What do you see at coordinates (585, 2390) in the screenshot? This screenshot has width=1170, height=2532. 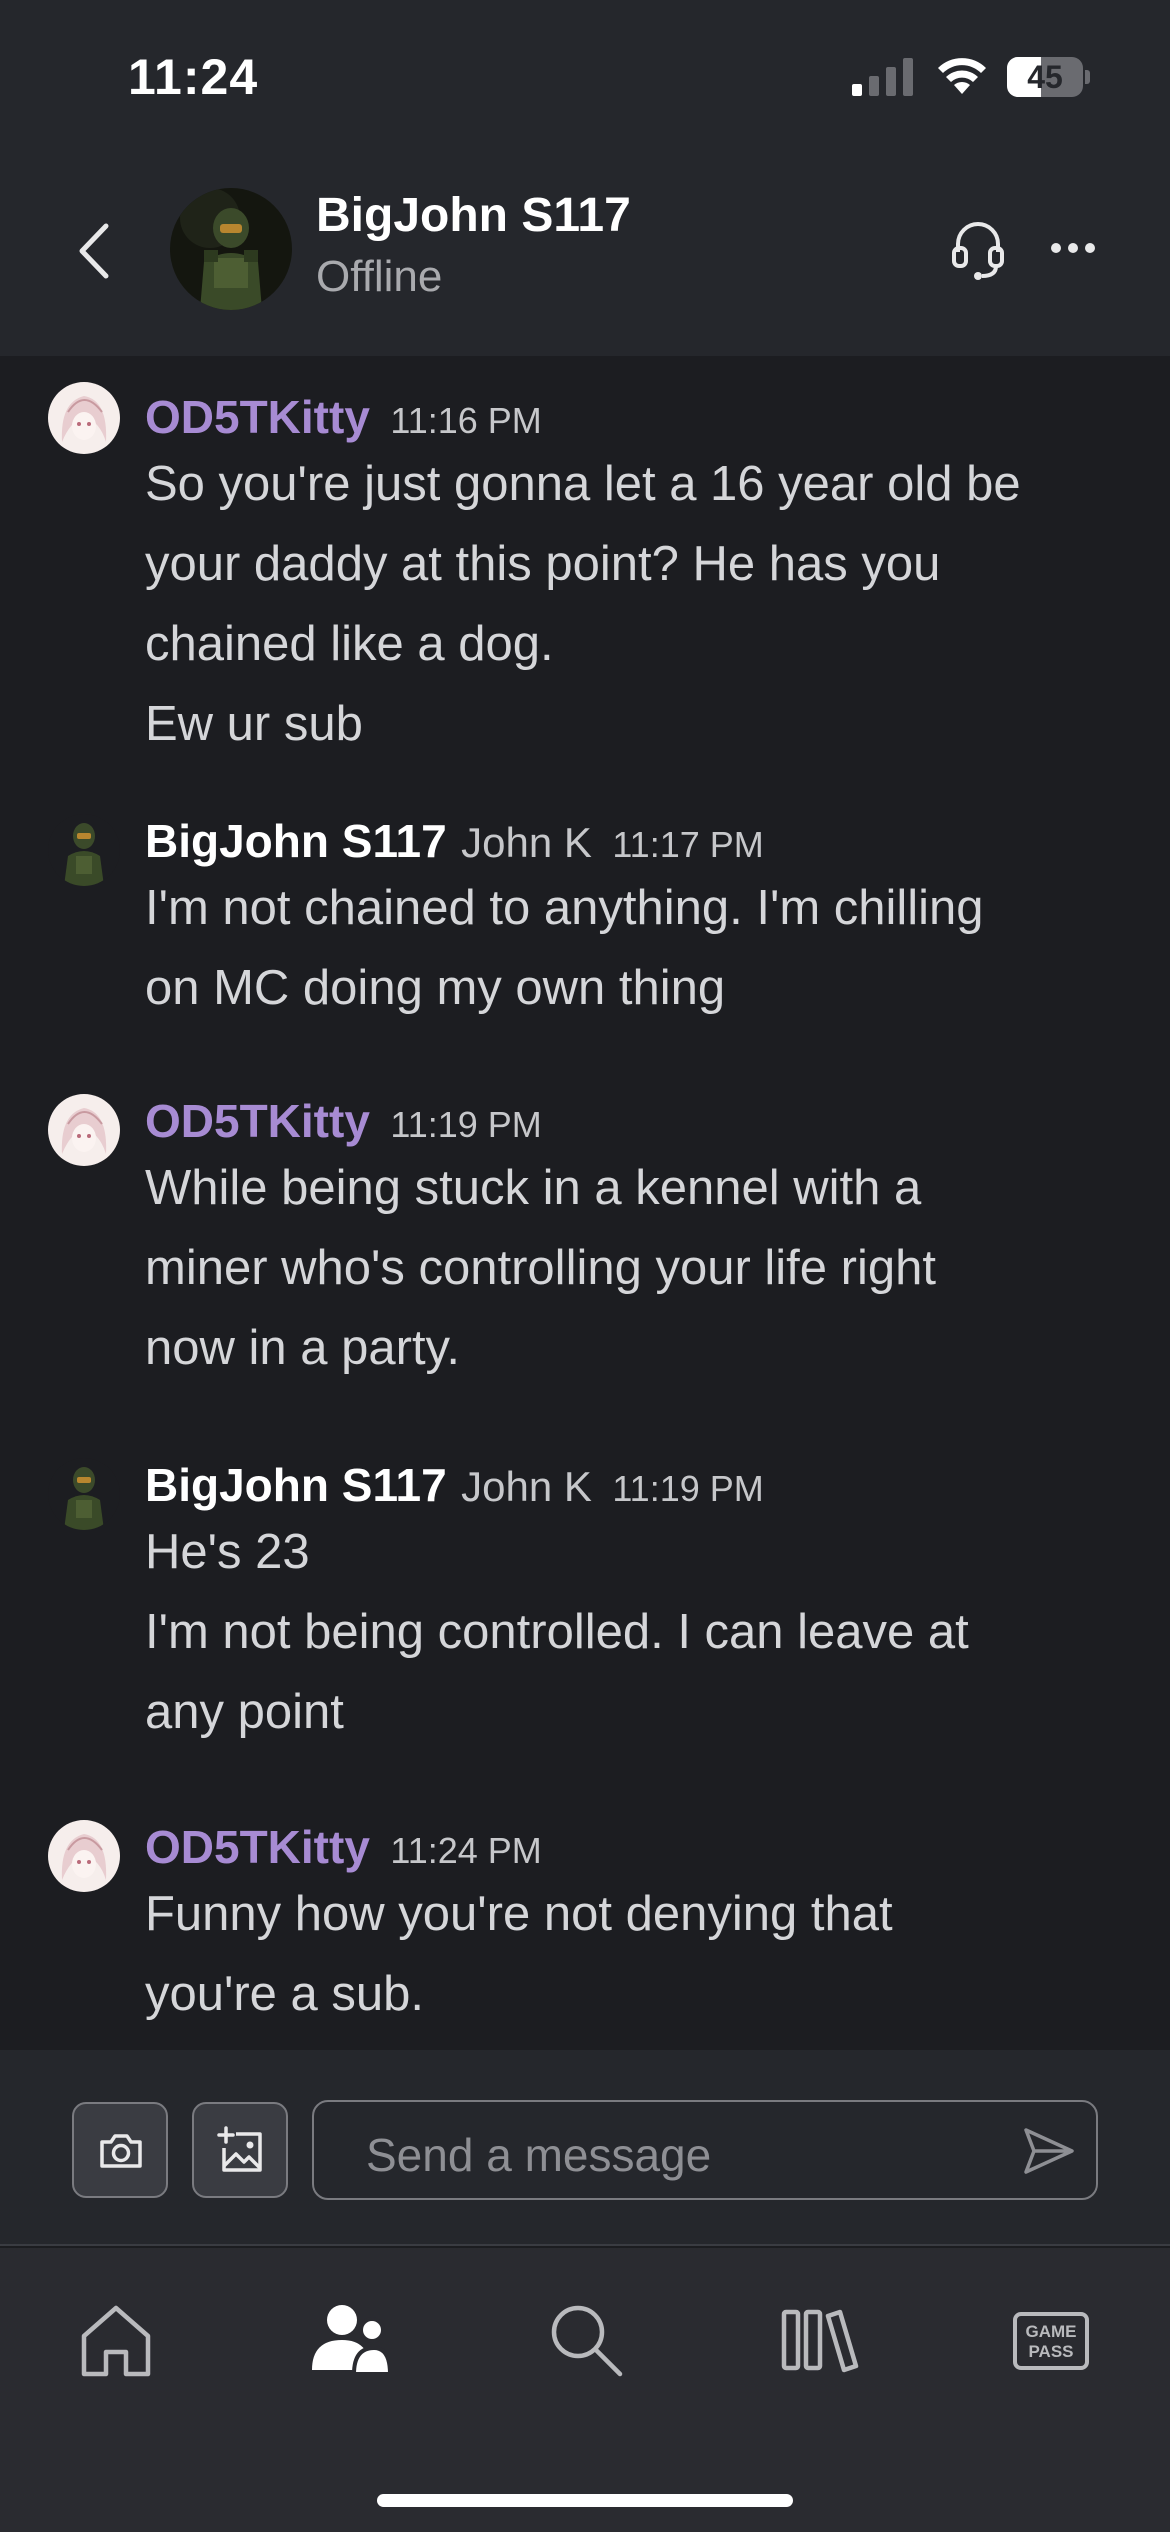 I see `bottom-navigation: GAME PASS` at bounding box center [585, 2390].